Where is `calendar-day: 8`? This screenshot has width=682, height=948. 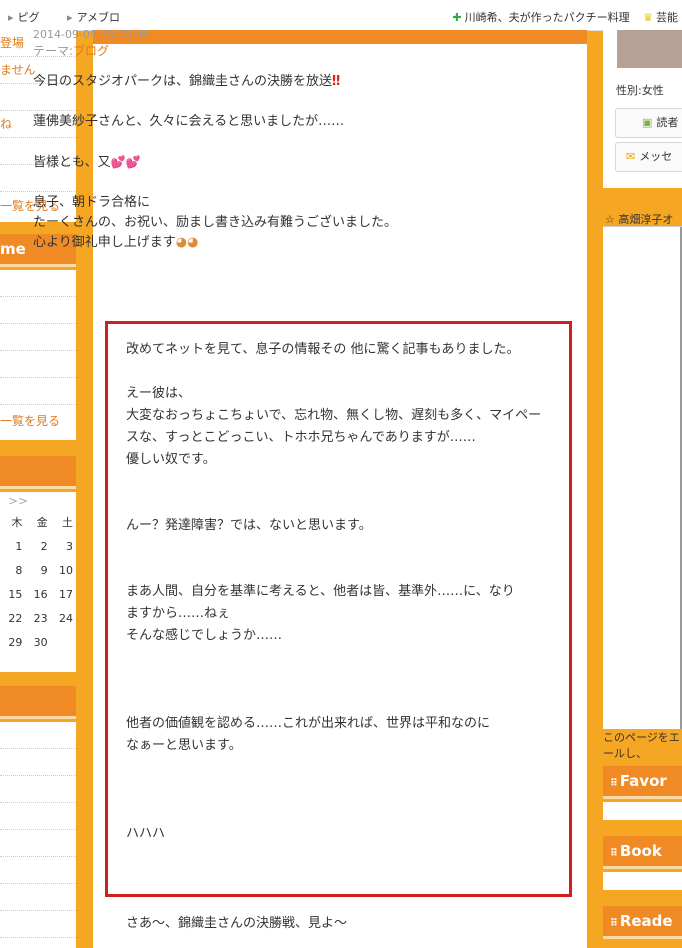
calendar-day: 8 is located at coordinates (12, 570).